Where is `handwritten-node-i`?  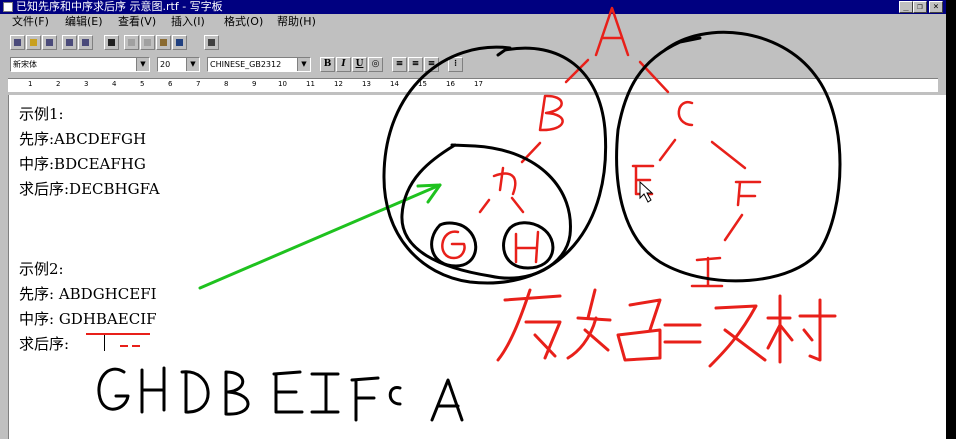 handwritten-node-i is located at coordinates (707, 272).